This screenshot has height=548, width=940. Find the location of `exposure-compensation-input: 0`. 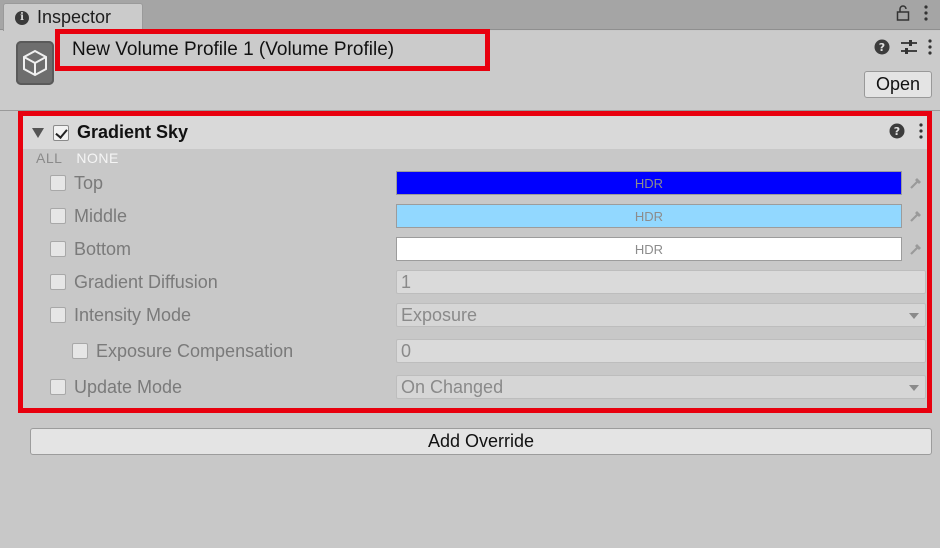

exposure-compensation-input: 0 is located at coordinates (661, 351).